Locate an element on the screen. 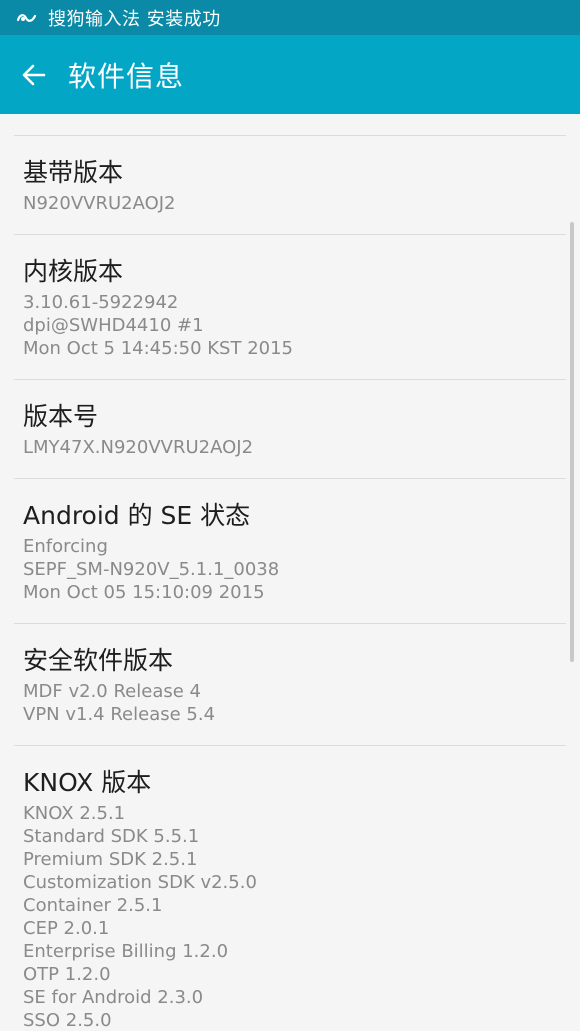  back-button is located at coordinates (34, 75).